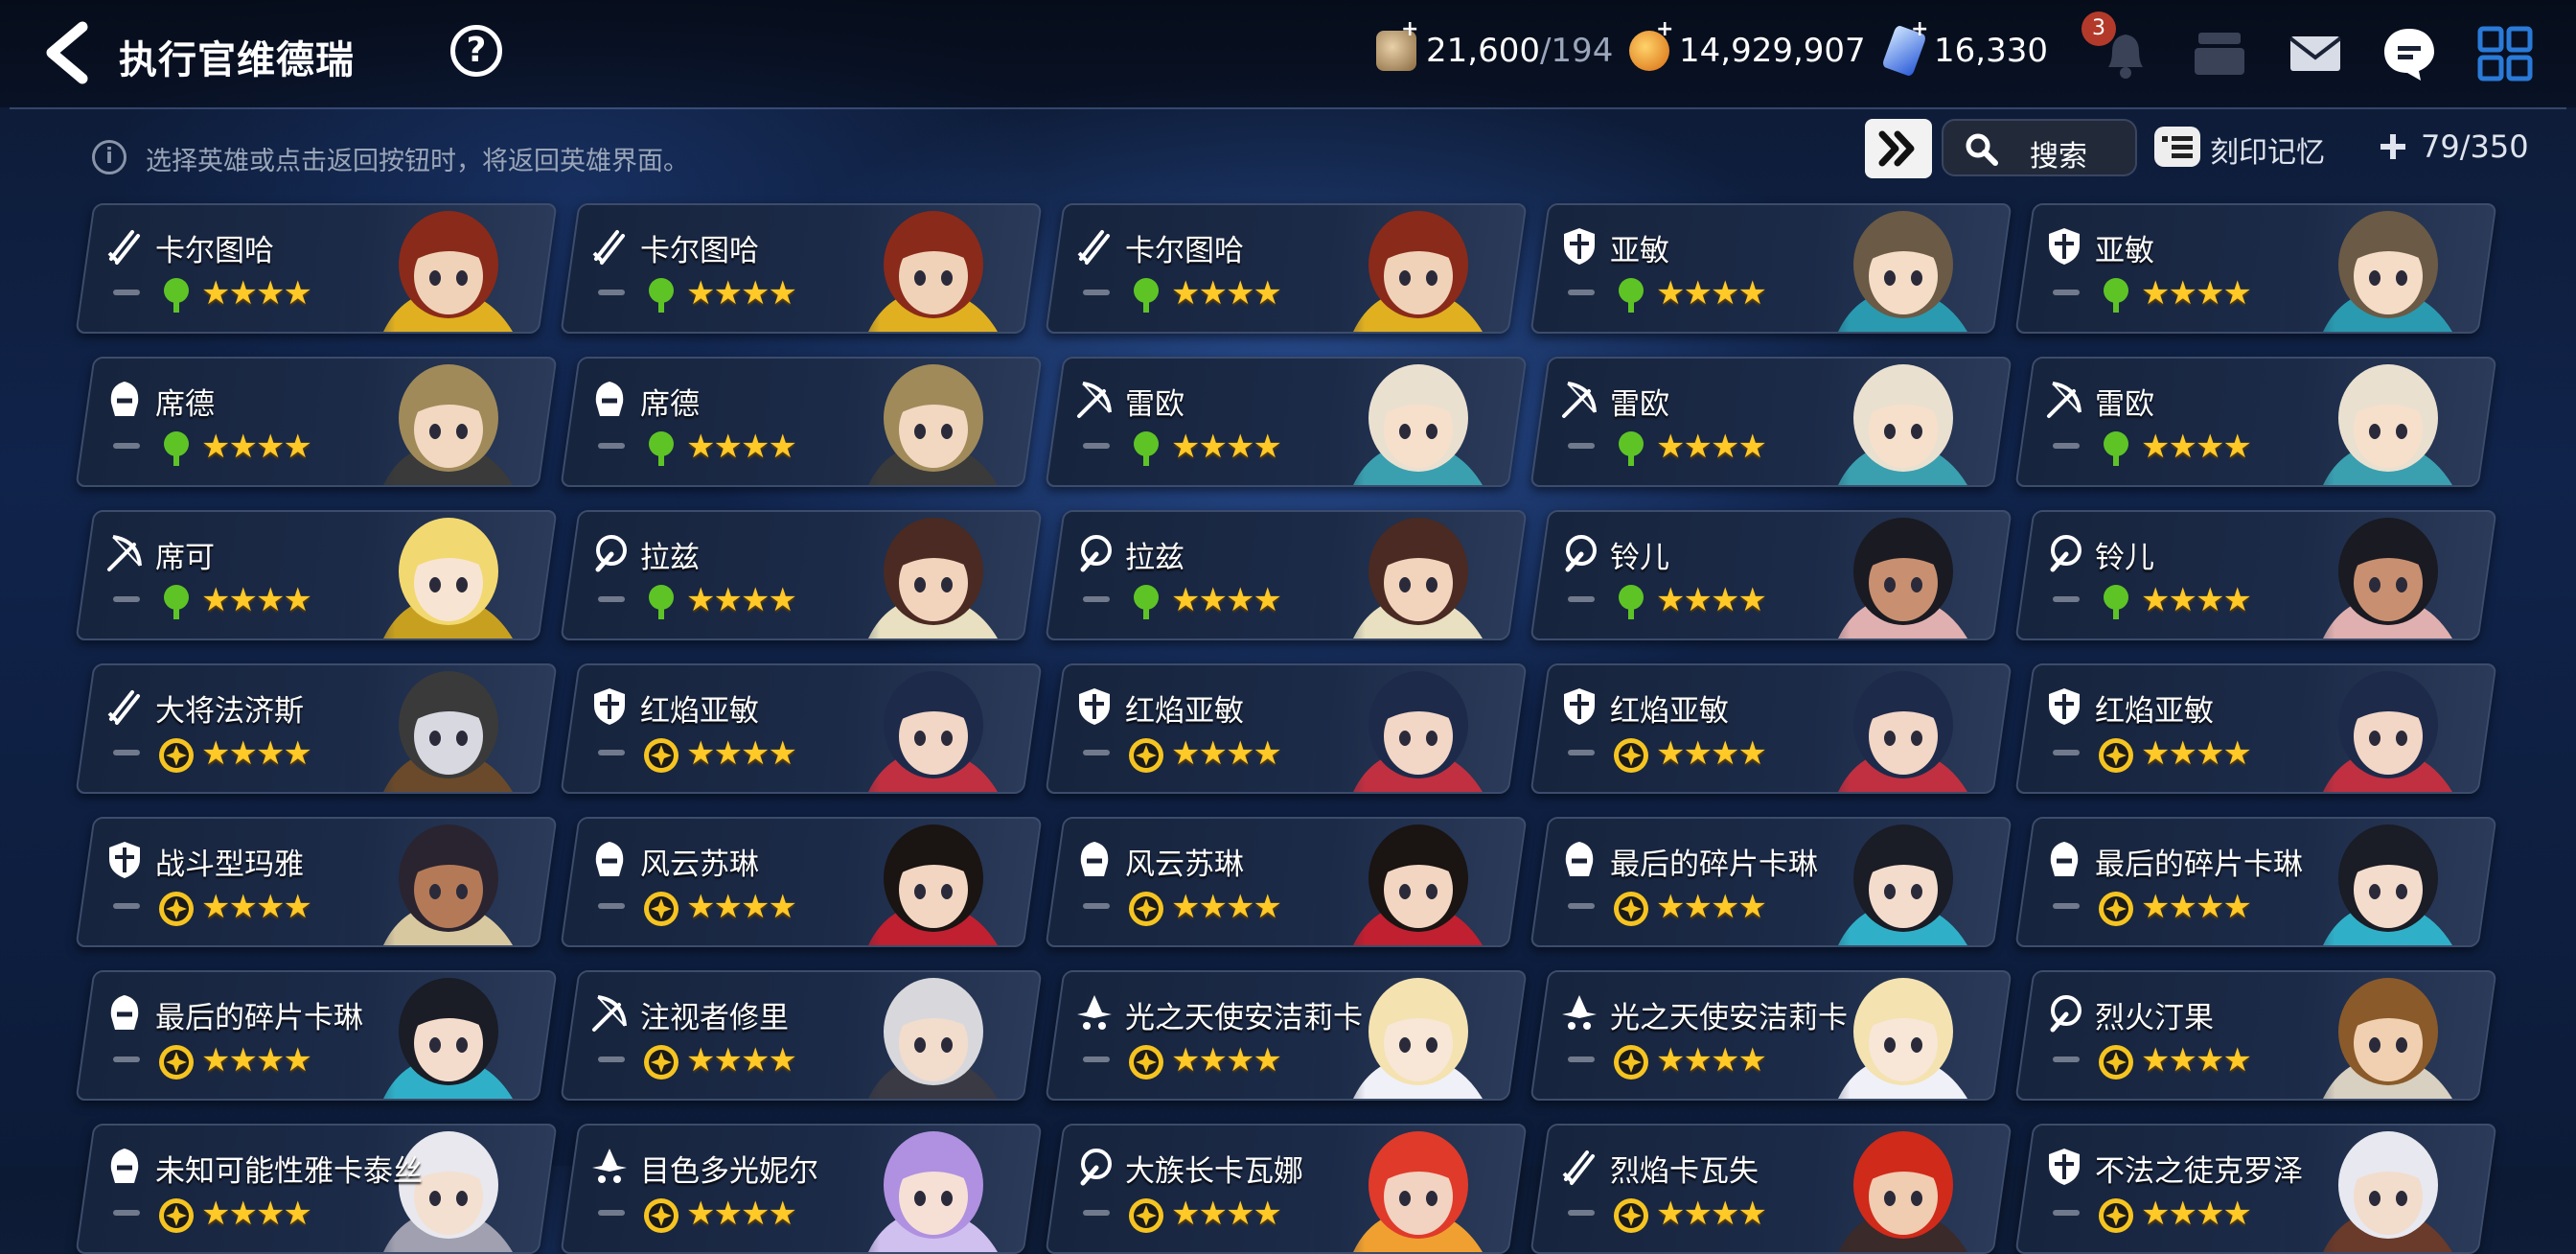 The image size is (2576, 1254). I want to click on hero-name: 不法之徒克罗泽, so click(2199, 1171).